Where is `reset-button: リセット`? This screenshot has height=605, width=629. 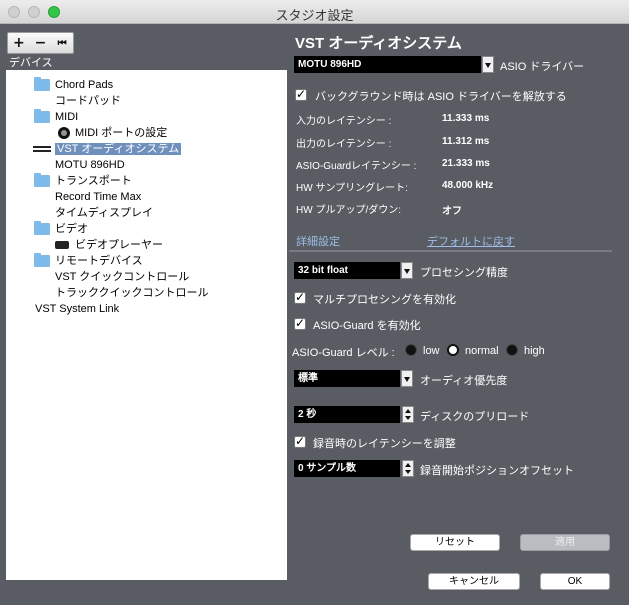 reset-button: リセット is located at coordinates (455, 542).